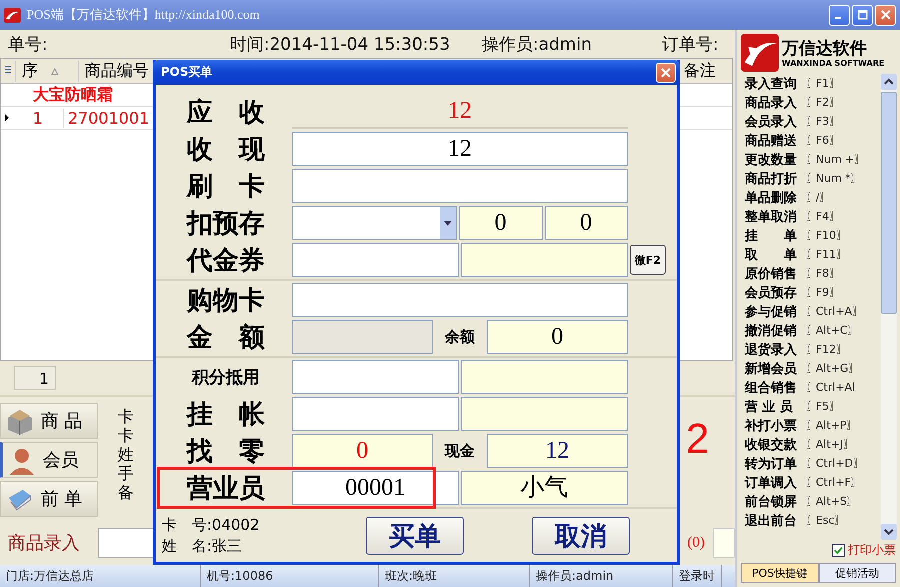 The height and width of the screenshot is (587, 900). Describe the element at coordinates (143, 15) in the screenshot. I see `window-title: POS端【万信达软件】http://xinda100.com` at that location.